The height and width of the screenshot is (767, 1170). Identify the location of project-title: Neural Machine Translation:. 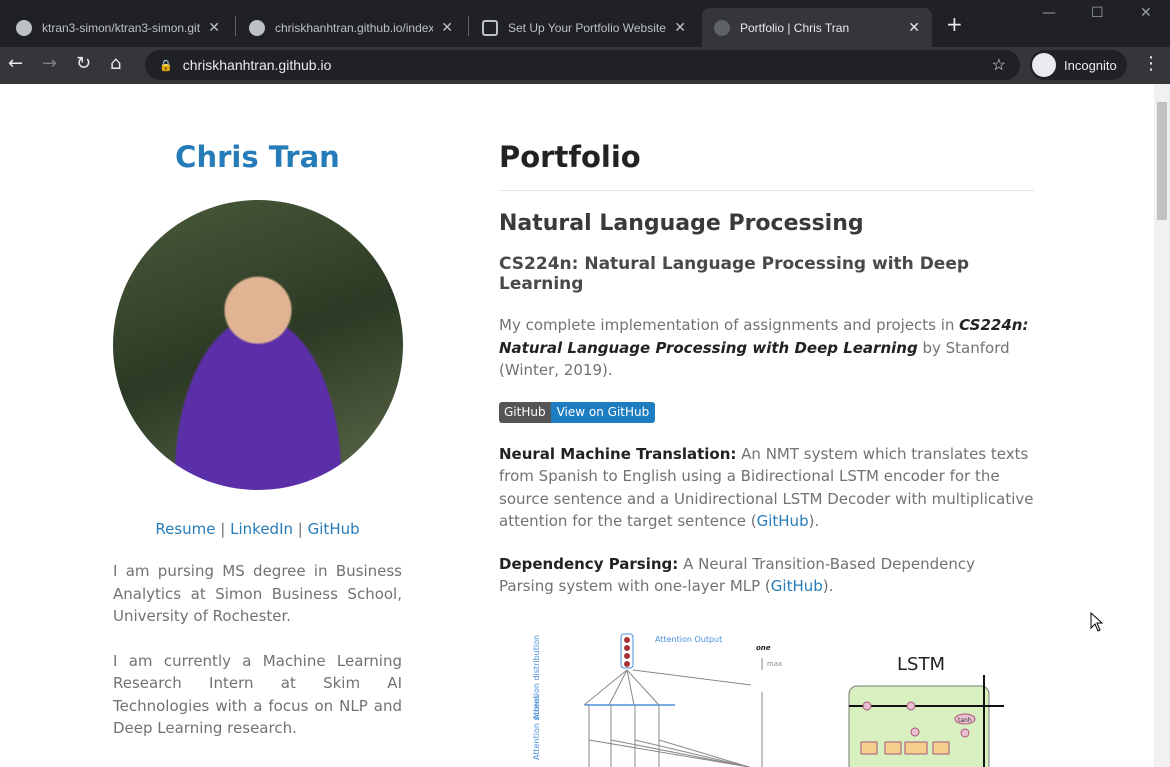
(618, 453).